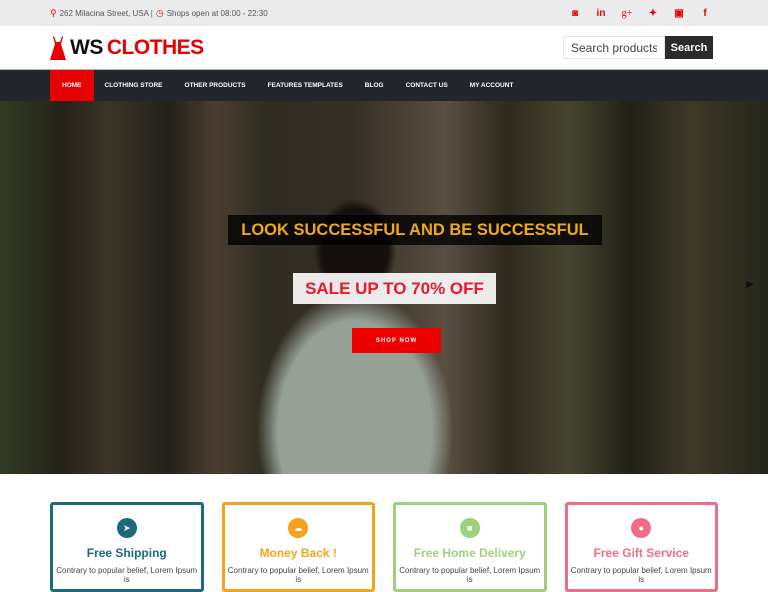 The image size is (768, 592). I want to click on nav-features-templates: Features Templates, so click(305, 85).